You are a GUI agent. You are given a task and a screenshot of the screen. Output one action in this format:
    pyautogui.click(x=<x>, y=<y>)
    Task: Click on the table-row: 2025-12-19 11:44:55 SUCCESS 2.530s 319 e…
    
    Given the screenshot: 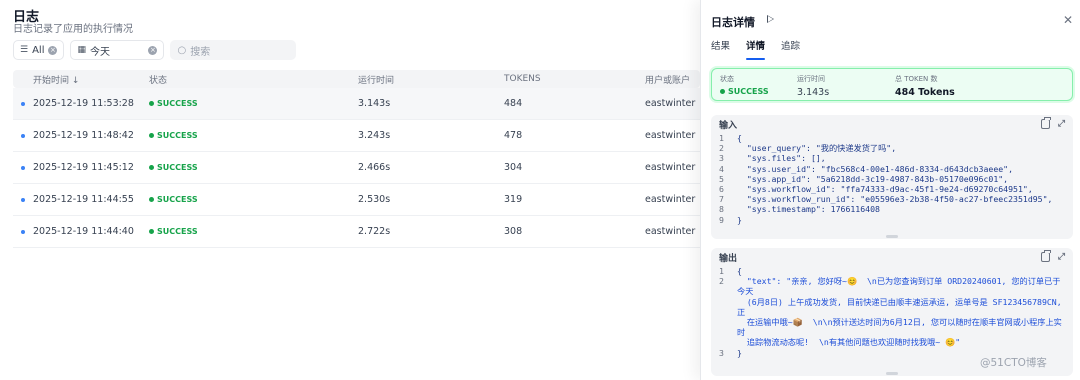 What is the action you would take?
    pyautogui.click(x=356, y=200)
    